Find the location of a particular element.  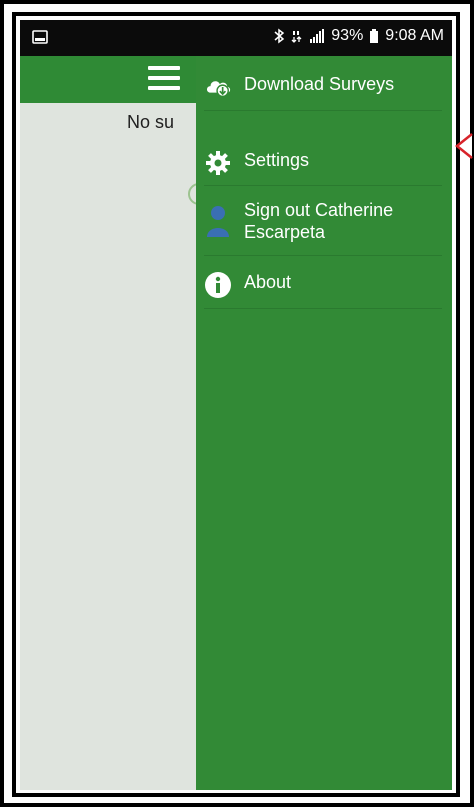

gear-icon is located at coordinates (218, 163).